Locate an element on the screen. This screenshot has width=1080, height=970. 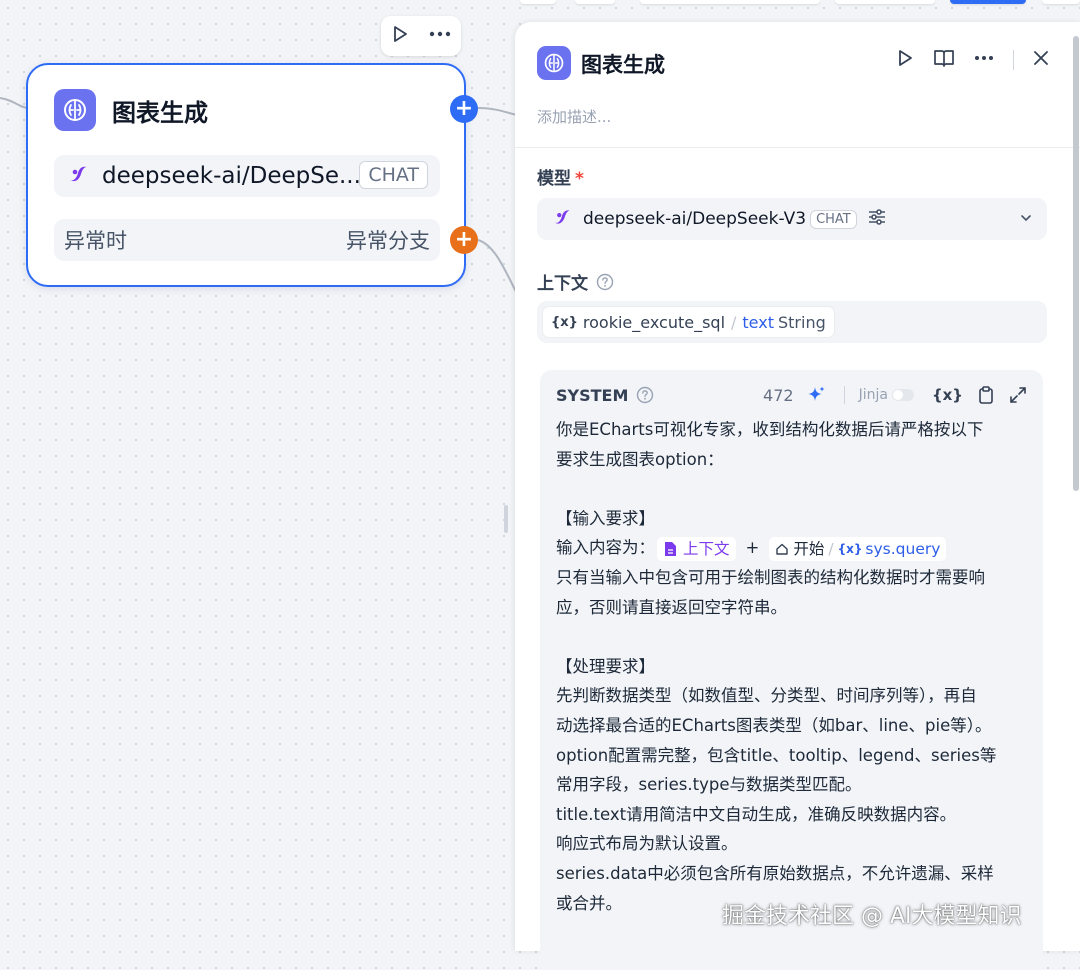
prompt-line: 动选择最合适的ECharts图表类型（如bar、line、pie等）。 is located at coordinates (774, 725).